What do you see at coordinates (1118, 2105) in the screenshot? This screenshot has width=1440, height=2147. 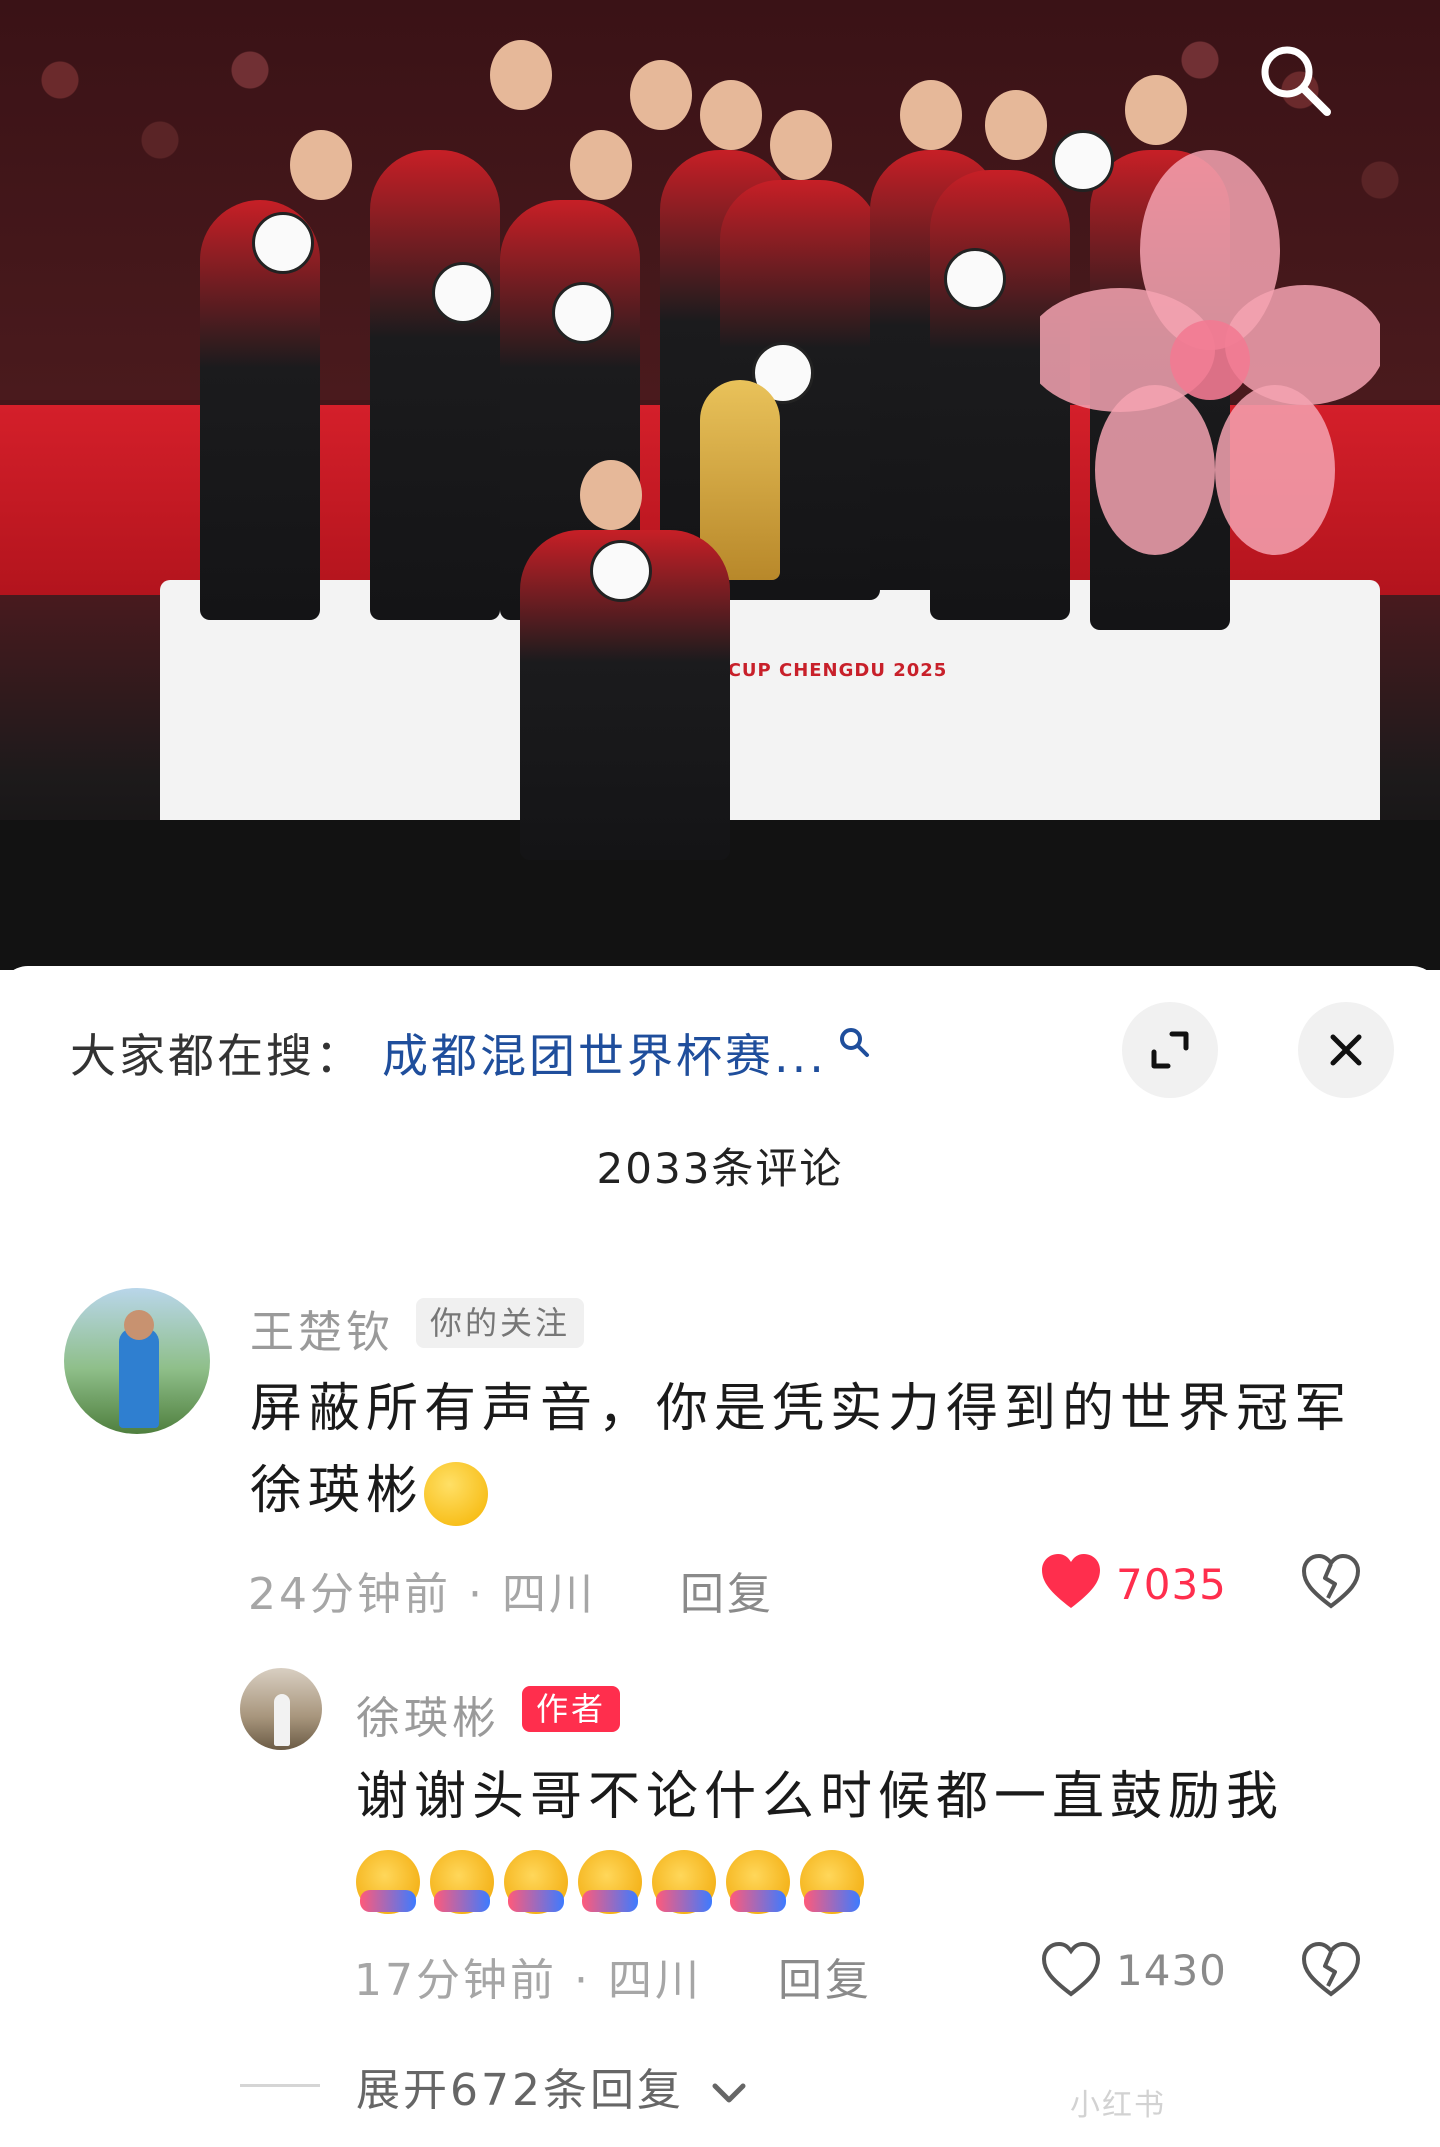 I see `watermark: 小红书` at bounding box center [1118, 2105].